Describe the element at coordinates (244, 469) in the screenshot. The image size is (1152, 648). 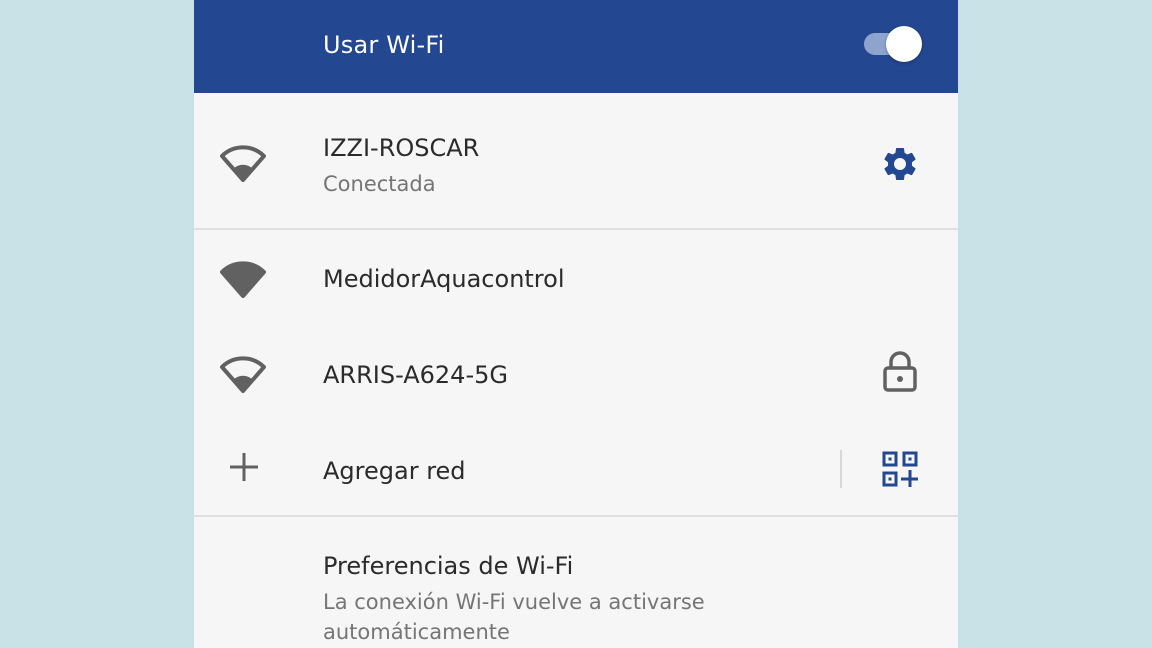
I see `plus-icon` at that location.